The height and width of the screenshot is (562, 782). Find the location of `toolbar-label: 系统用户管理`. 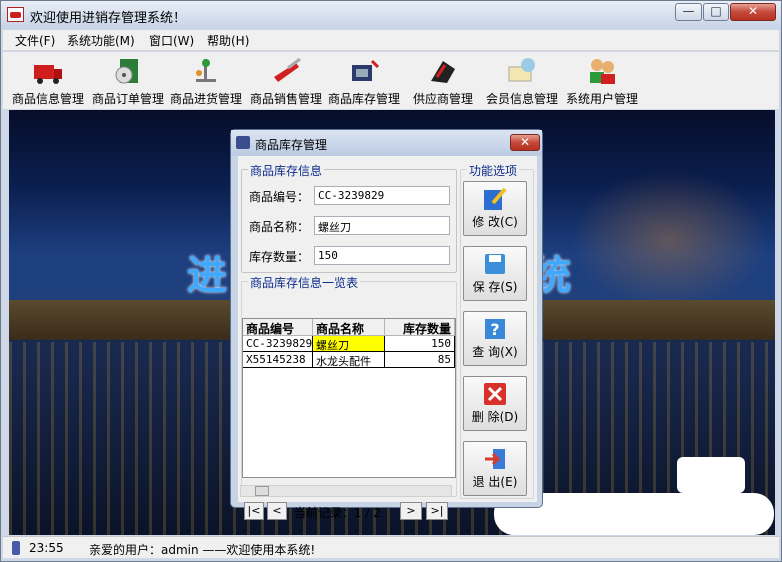

toolbar-label: 系统用户管理 is located at coordinates (601, 99).